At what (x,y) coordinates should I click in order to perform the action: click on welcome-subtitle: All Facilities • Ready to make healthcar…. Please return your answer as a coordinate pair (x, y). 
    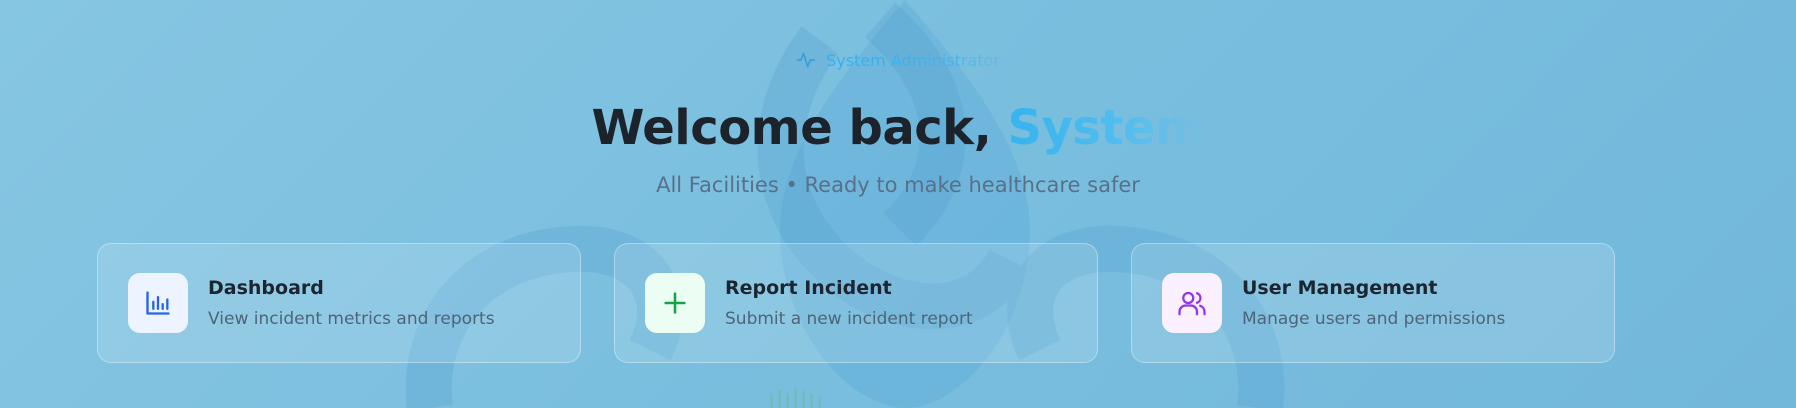
    Looking at the image, I should click on (898, 185).